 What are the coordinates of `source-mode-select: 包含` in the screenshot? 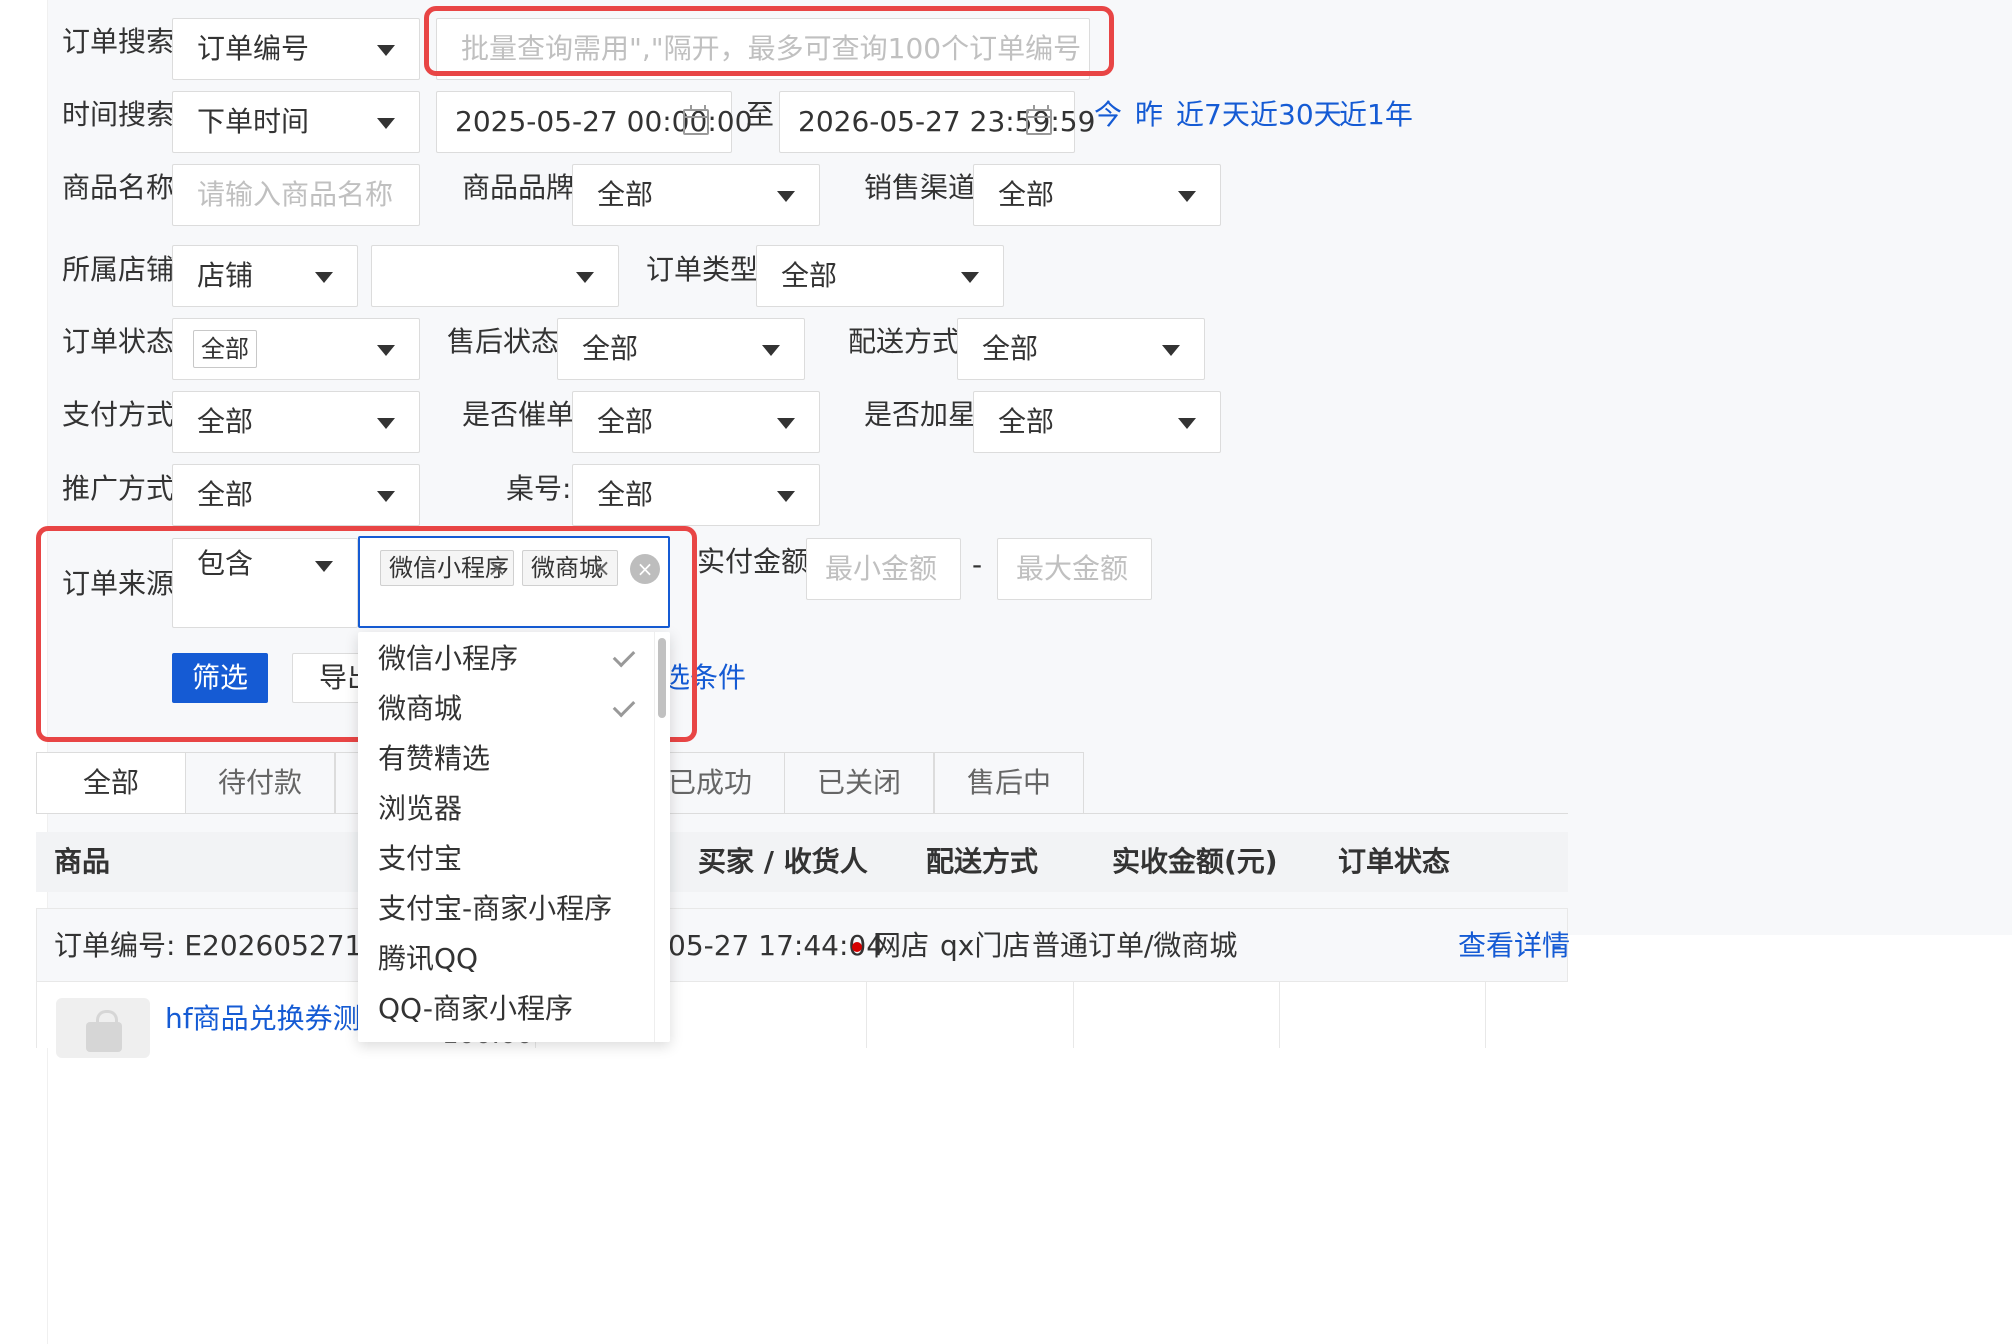 It's located at (265, 583).